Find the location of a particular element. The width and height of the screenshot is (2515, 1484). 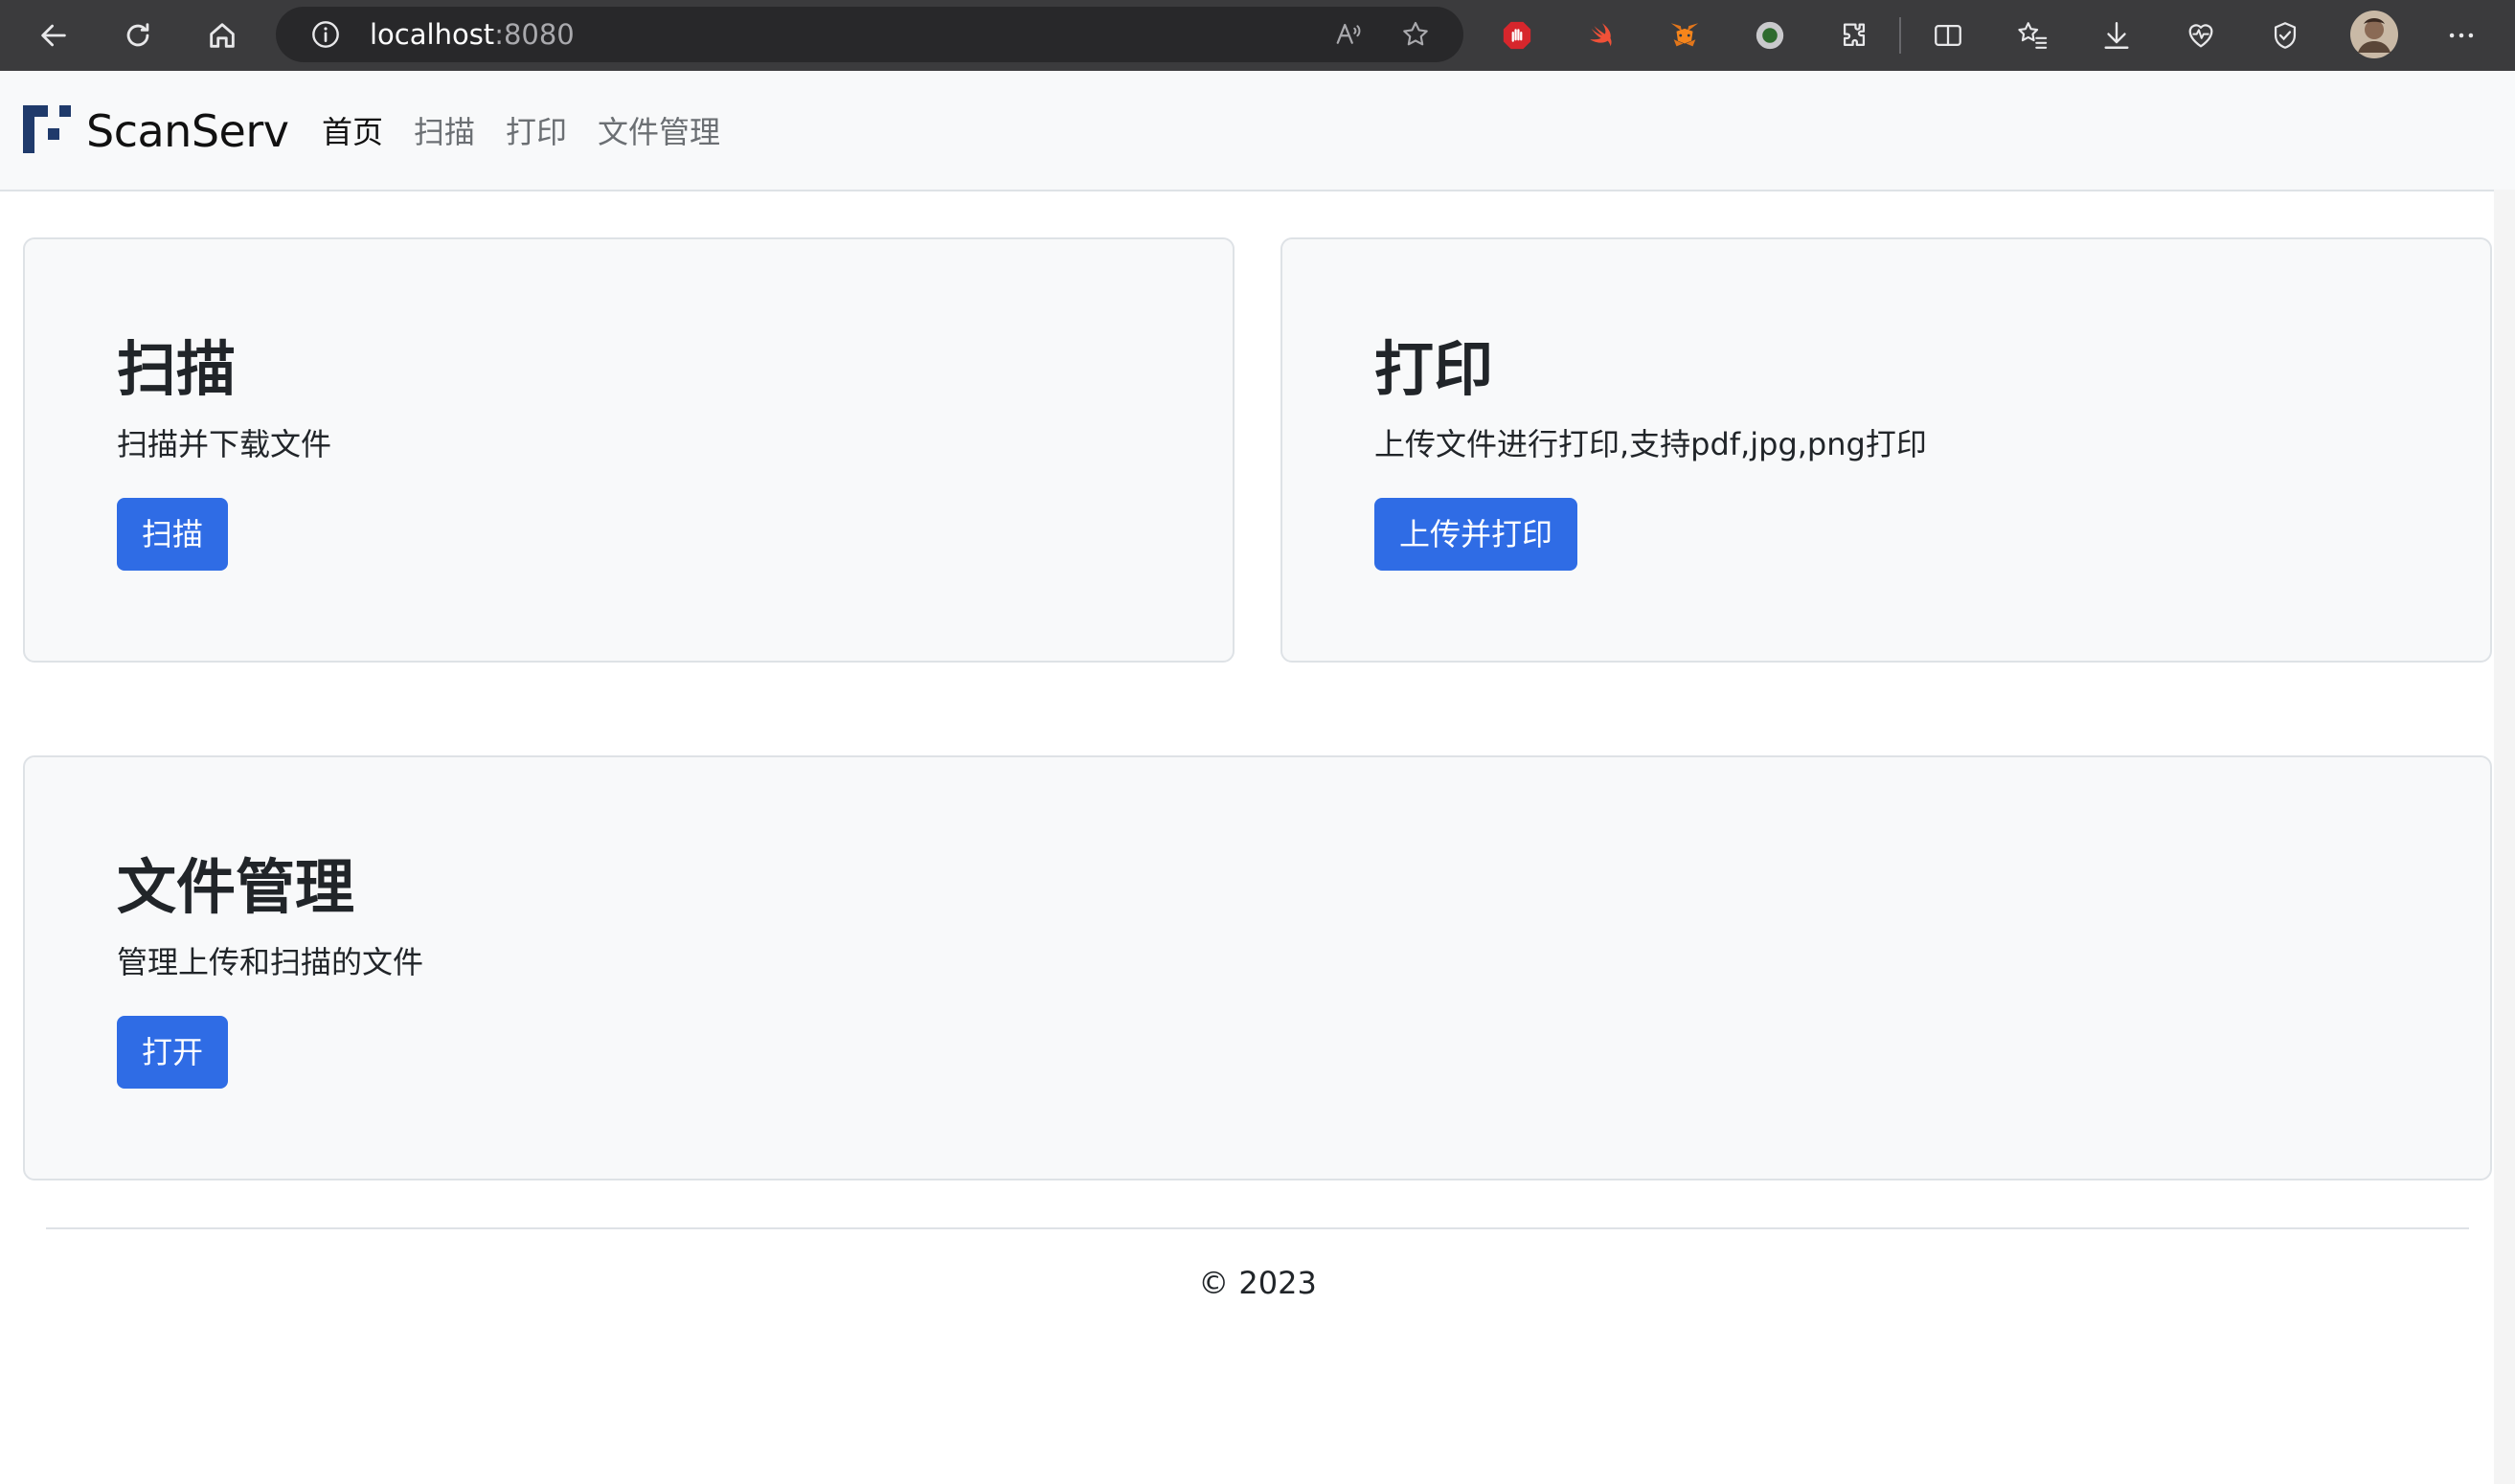

scan-card: 扫描 扫描并下载文件 扫描 is located at coordinates (629, 450).